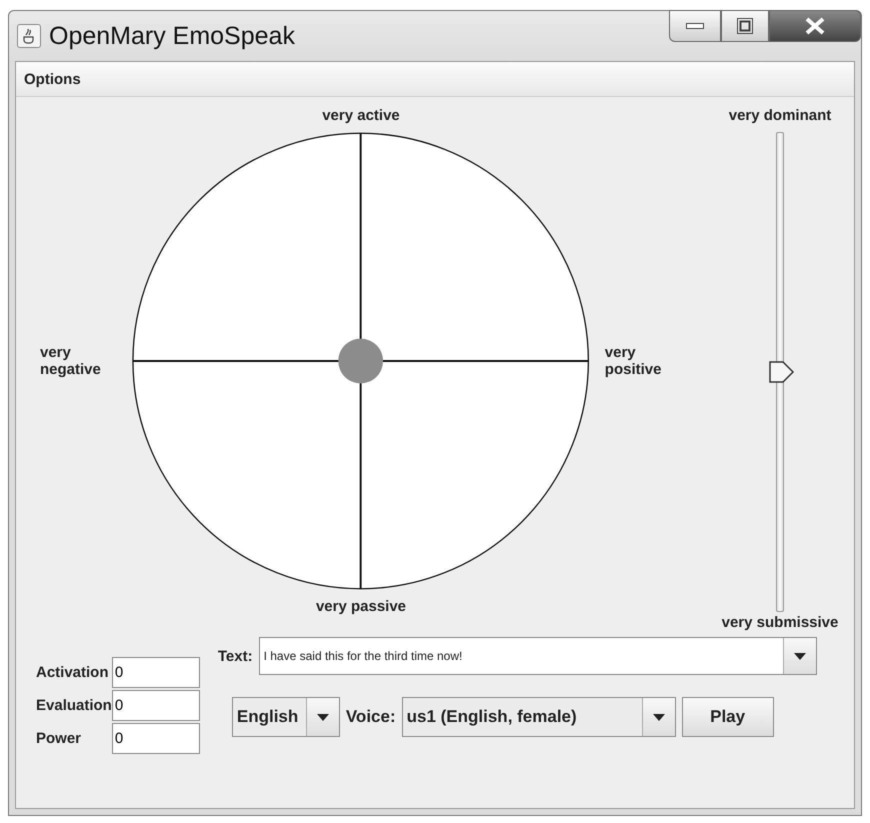 The height and width of the screenshot is (823, 870). I want to click on close-icon, so click(815, 26).